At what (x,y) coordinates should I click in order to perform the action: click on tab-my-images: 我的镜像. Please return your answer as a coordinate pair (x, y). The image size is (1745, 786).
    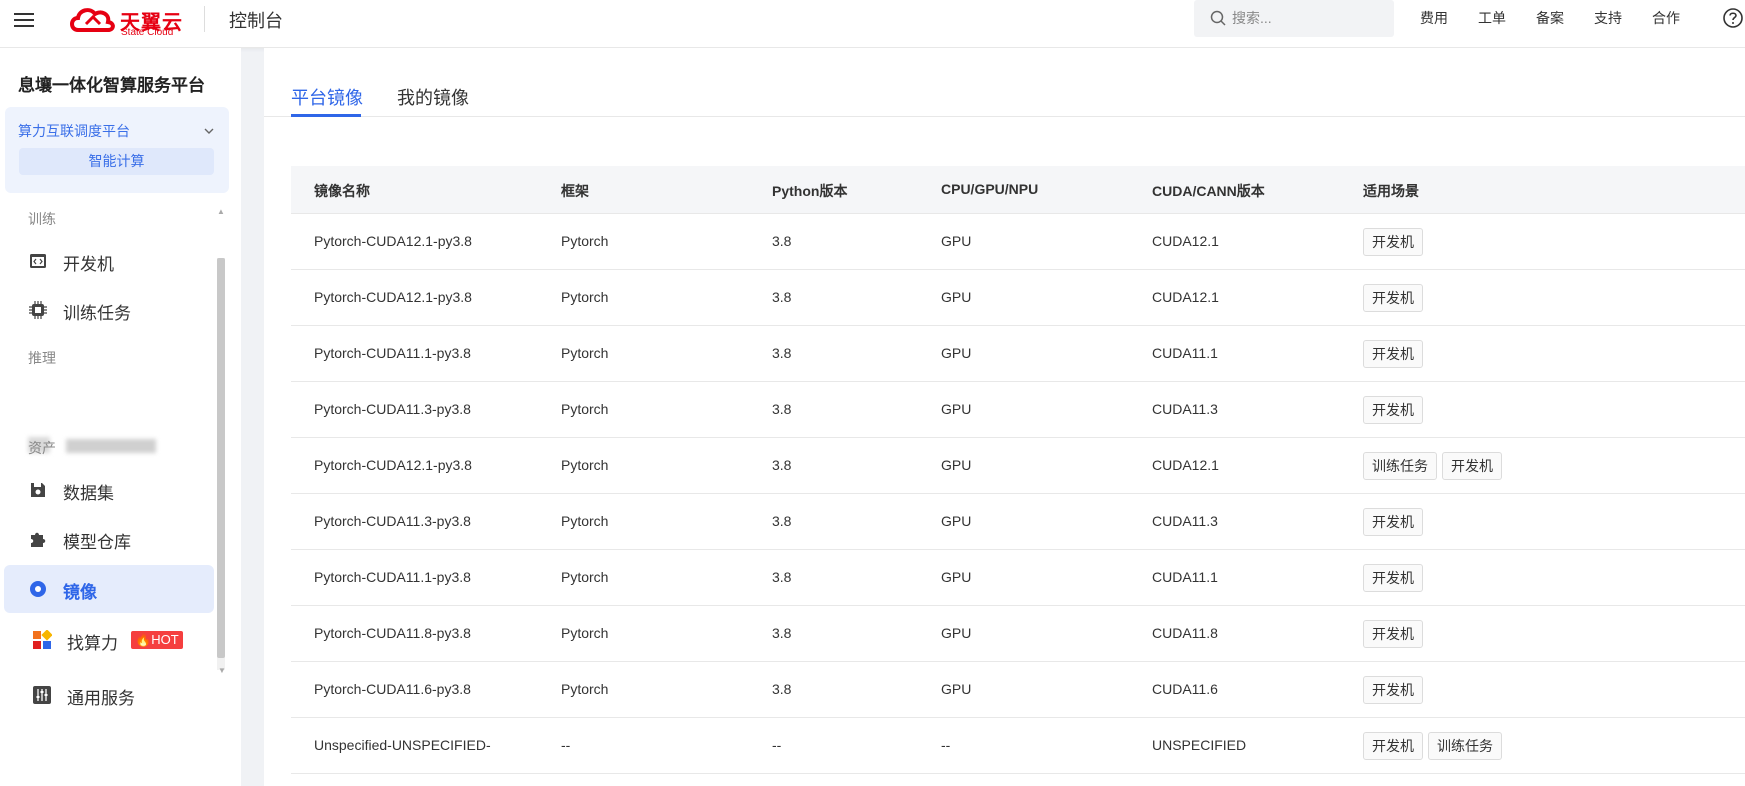
    Looking at the image, I should click on (433, 97).